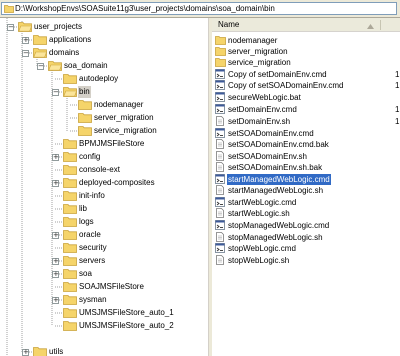  I want to click on file-list-item: Copy of setSOADomainEnv.cmd 1, so click(306, 85).